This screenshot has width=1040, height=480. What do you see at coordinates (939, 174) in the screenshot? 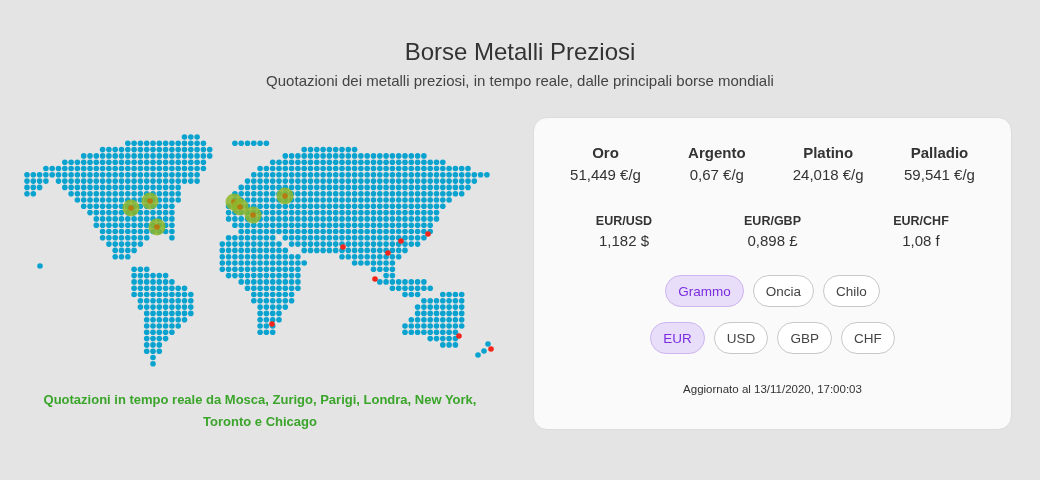
I see `metal-price: 59,541 €/g` at bounding box center [939, 174].